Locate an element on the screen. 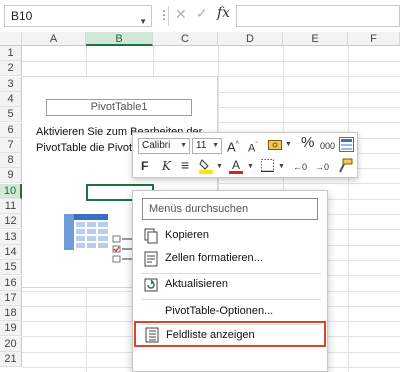 The width and height of the screenshot is (400, 372). enter-icon: ✓ is located at coordinates (202, 13).